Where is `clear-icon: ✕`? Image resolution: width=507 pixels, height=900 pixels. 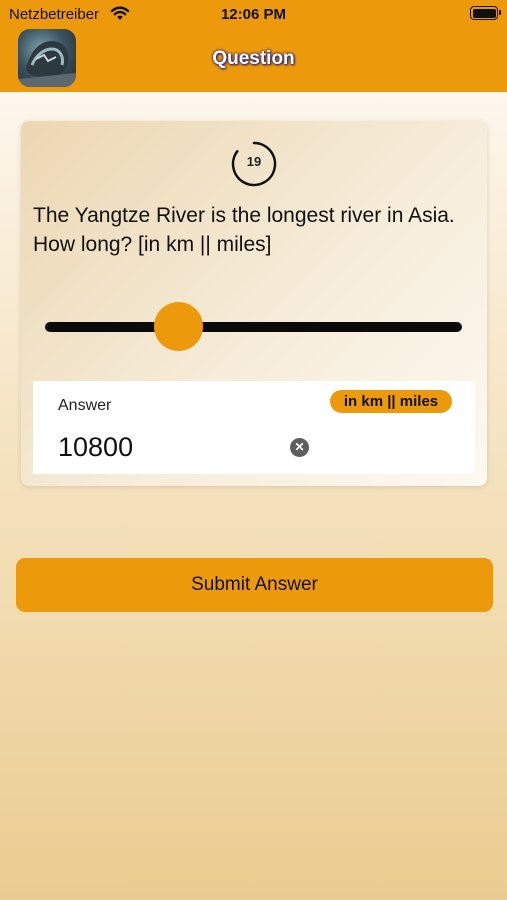
clear-icon: ✕ is located at coordinates (299, 447).